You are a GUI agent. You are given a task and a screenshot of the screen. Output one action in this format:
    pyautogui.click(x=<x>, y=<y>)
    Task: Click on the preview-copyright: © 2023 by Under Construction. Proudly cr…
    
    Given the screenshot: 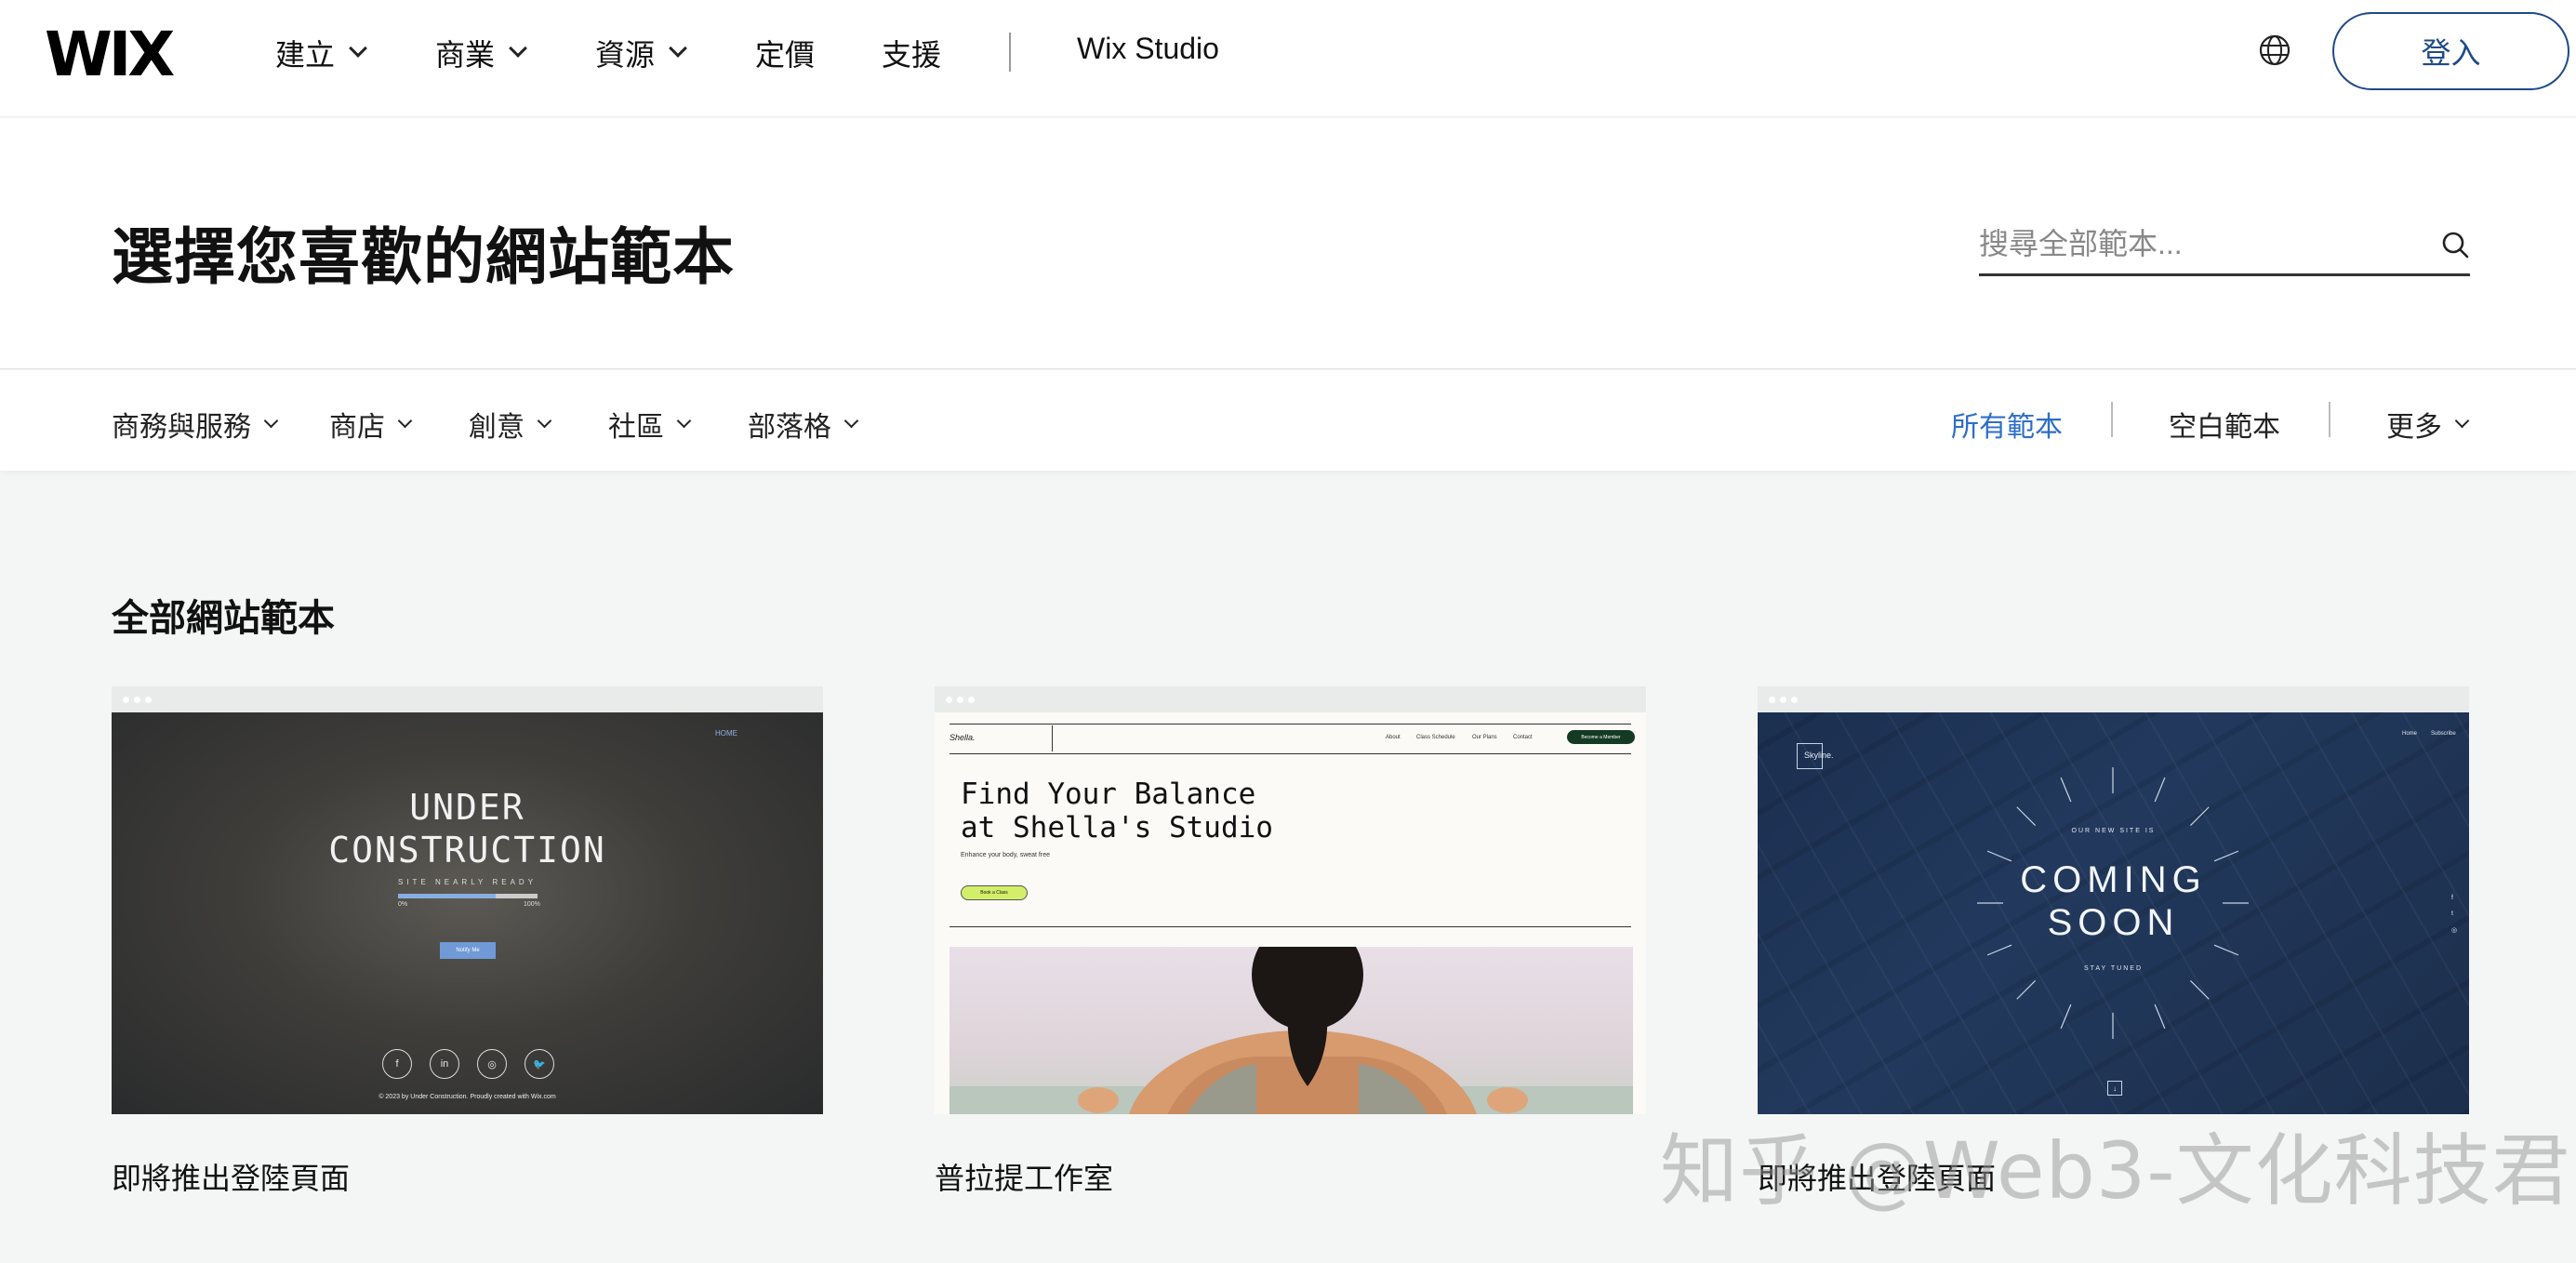 What is the action you would take?
    pyautogui.click(x=467, y=1097)
    